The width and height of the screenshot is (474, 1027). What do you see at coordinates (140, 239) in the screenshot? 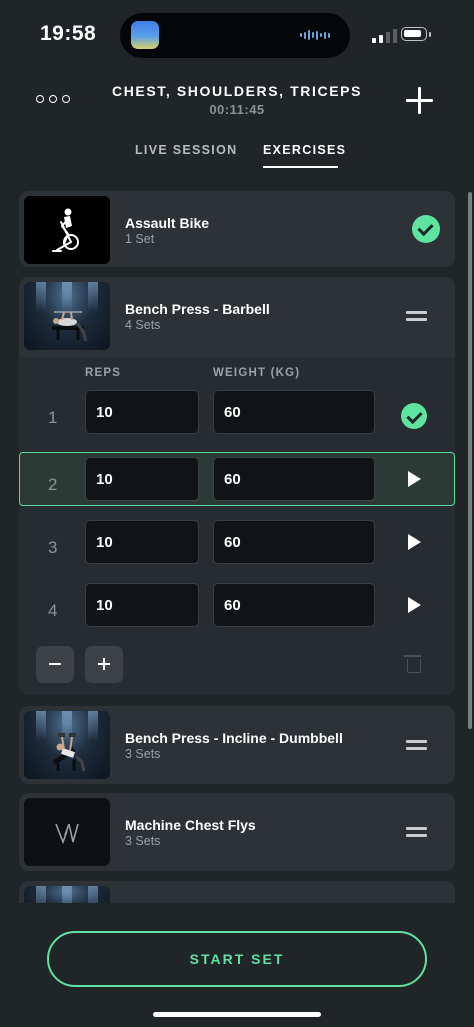
I see `exercise-sets: 1 Set` at bounding box center [140, 239].